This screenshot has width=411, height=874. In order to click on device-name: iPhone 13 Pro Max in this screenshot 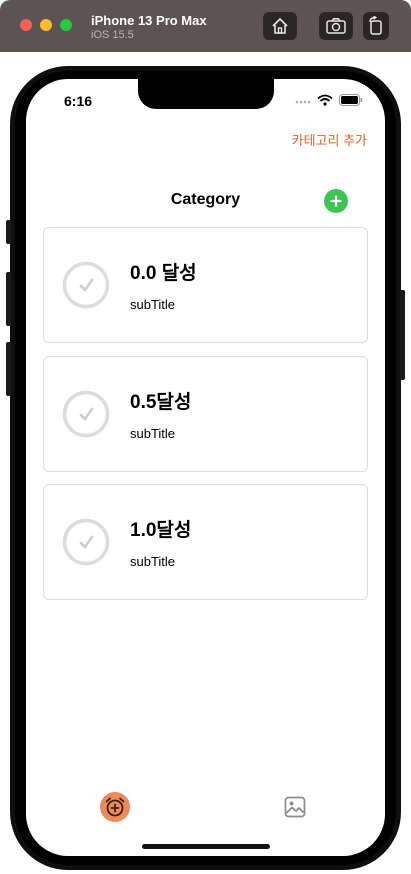, I will do `click(149, 20)`.